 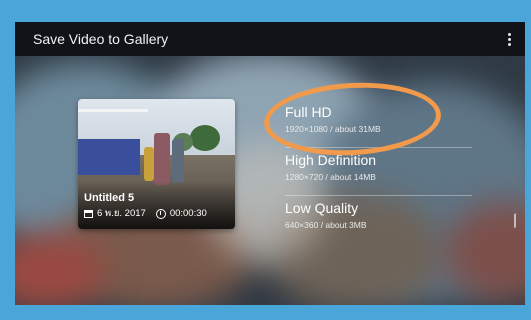 I want to click on video-meta: 6 พ.ย. 2017 00:00:30, so click(x=145, y=213).